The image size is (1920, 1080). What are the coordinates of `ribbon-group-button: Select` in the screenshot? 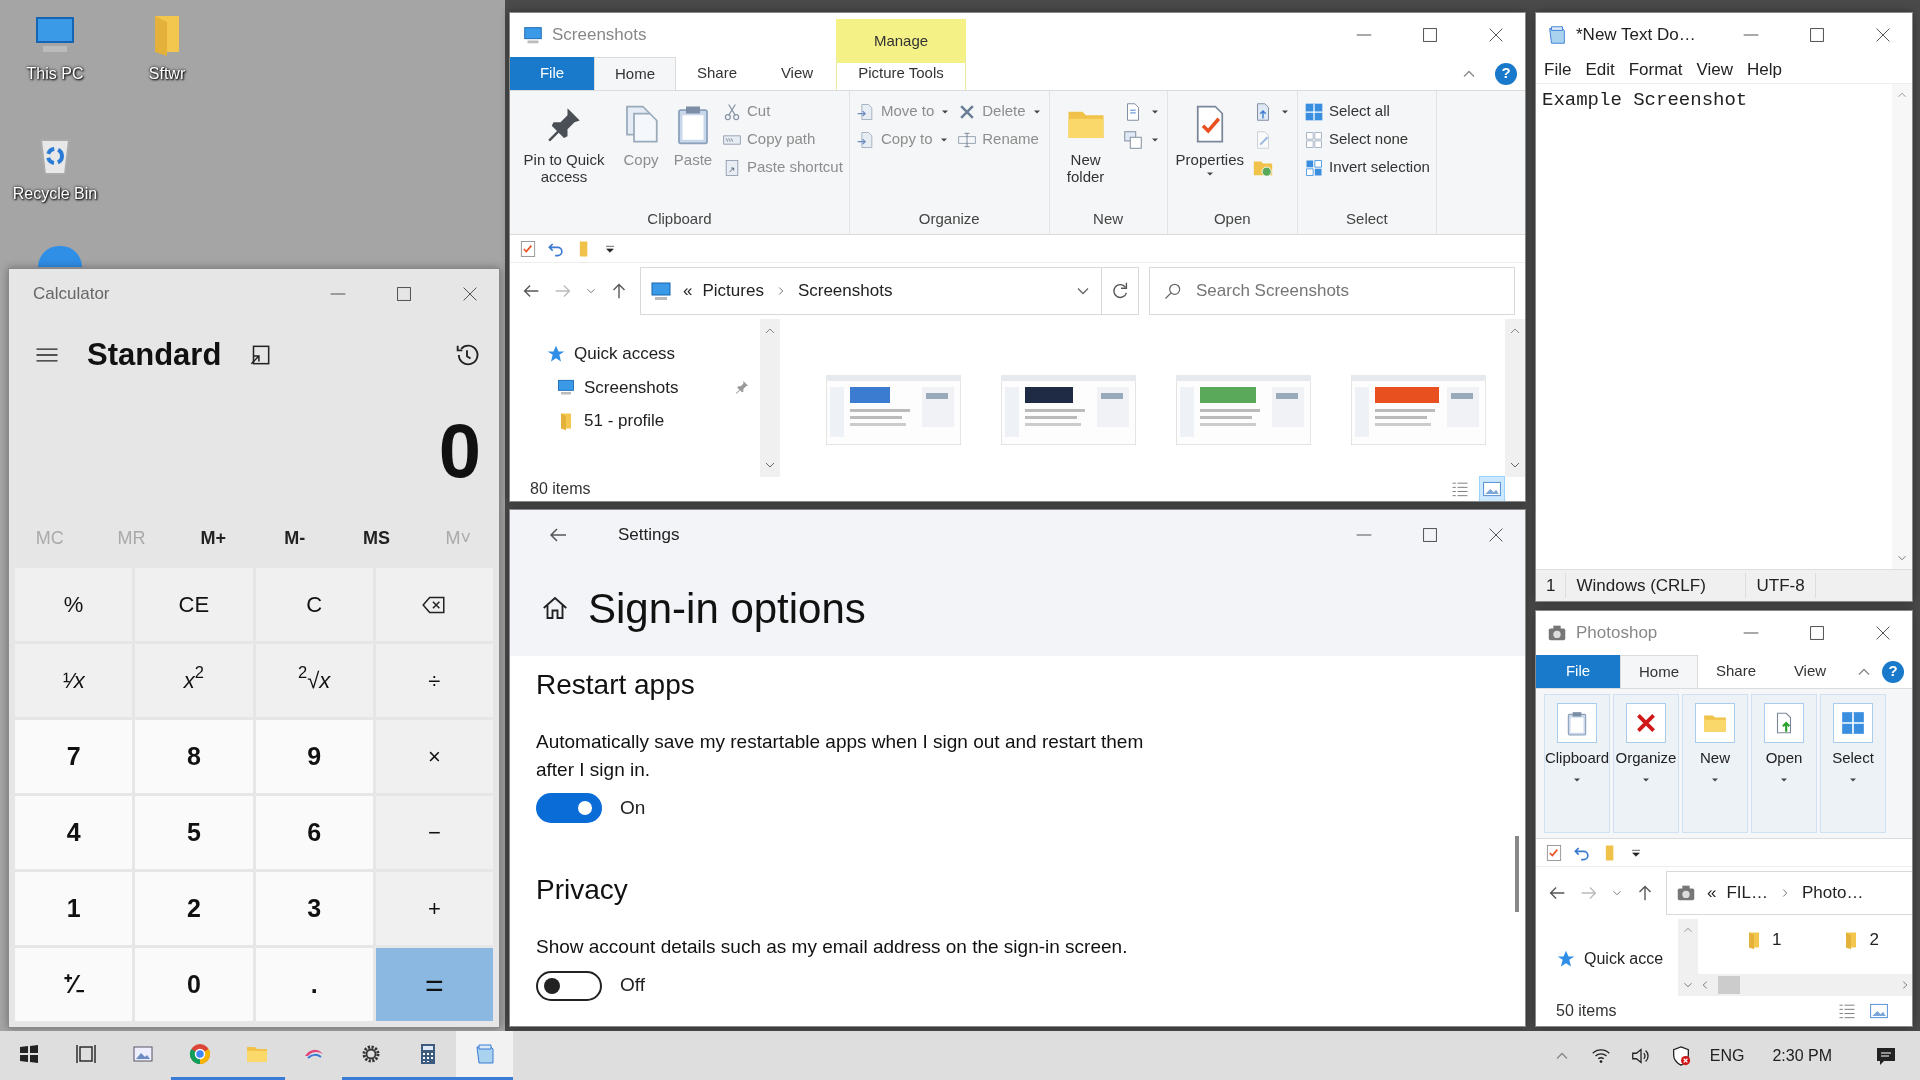 It's located at (1853, 763).